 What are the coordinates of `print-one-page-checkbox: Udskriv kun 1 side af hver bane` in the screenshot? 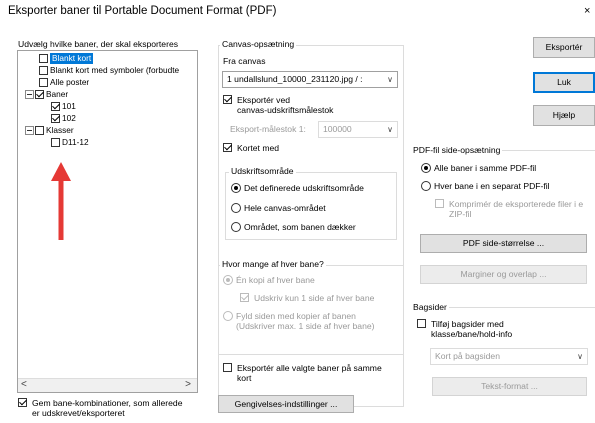 It's located at (307, 298).